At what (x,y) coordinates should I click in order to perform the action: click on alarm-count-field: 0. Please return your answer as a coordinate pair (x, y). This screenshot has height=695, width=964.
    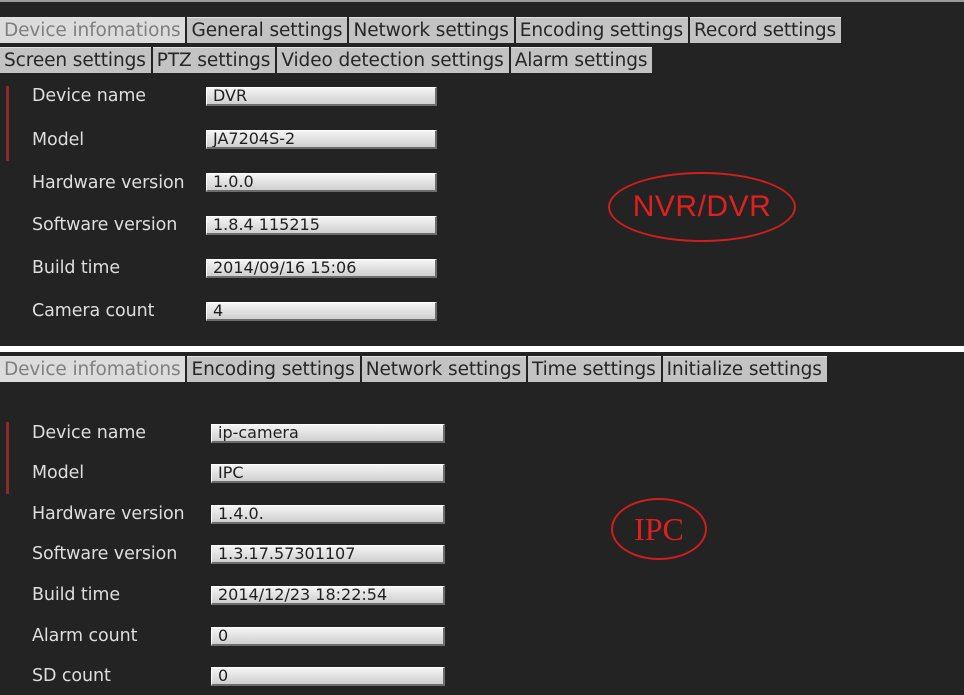
    Looking at the image, I should click on (328, 636).